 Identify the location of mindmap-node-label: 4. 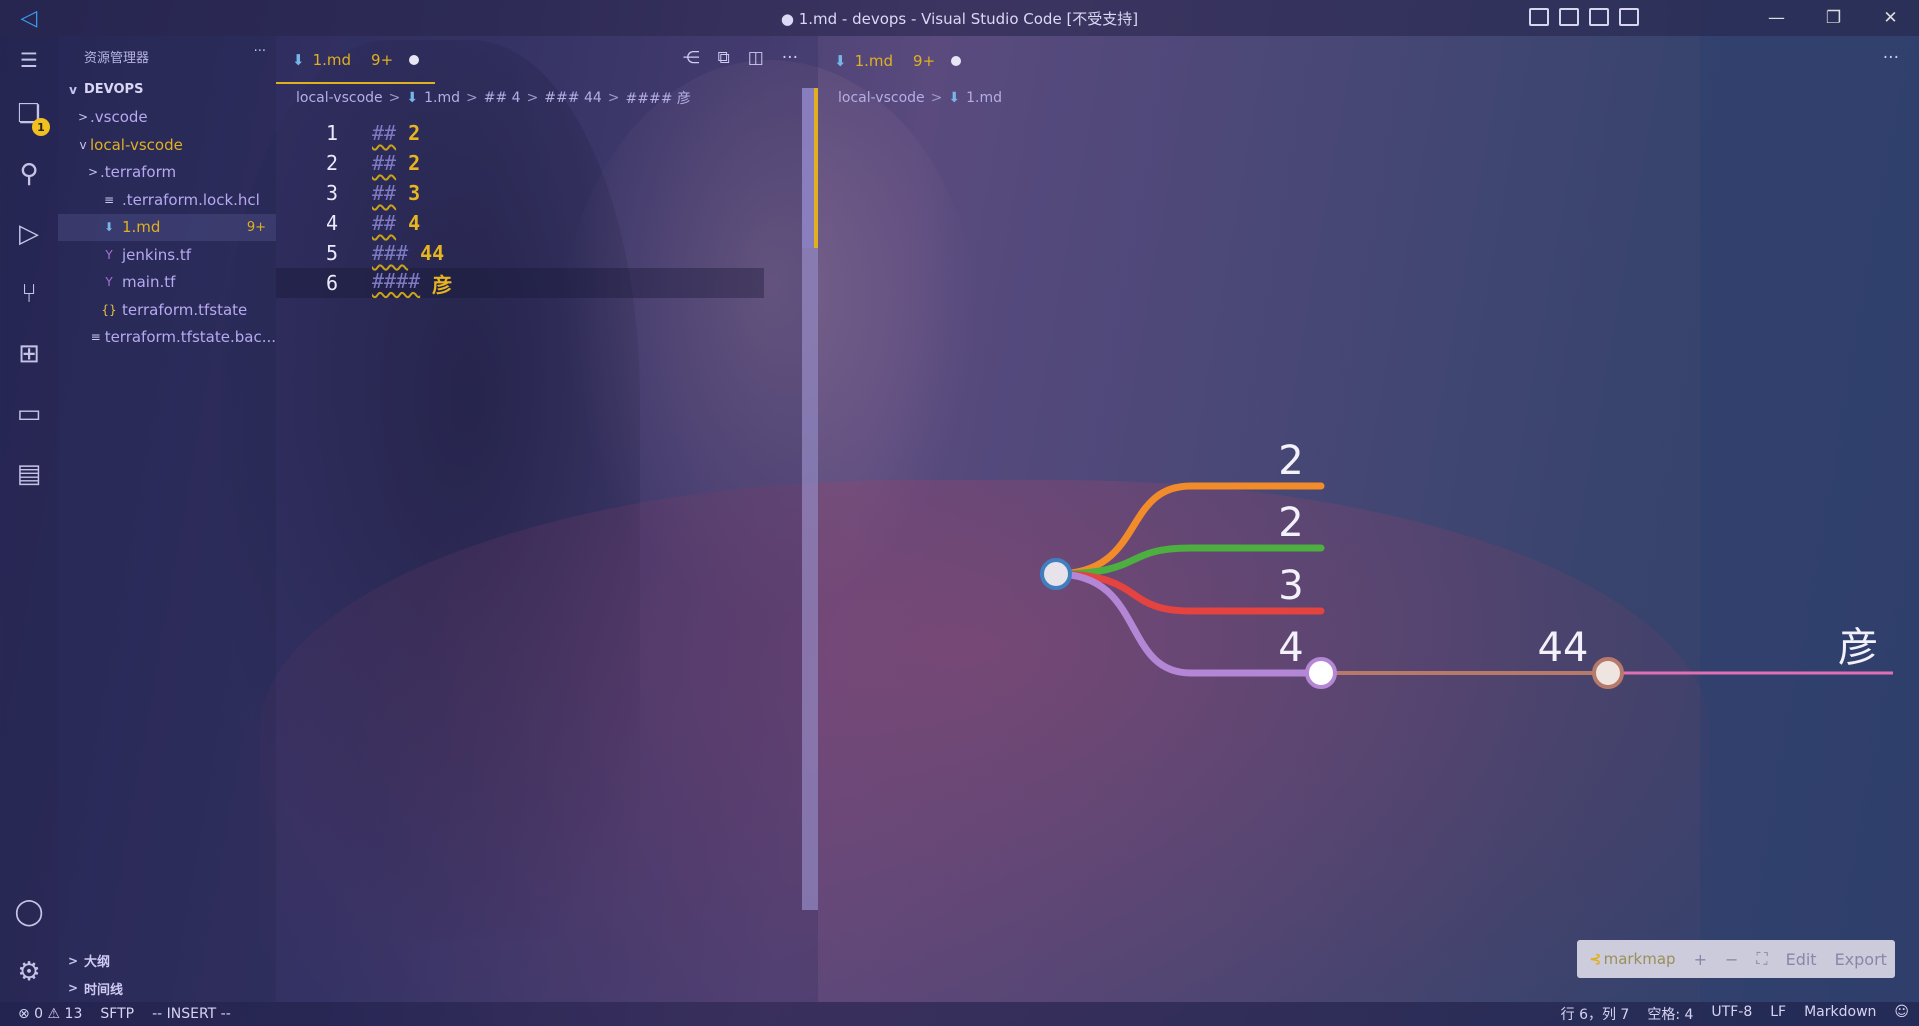
(1290, 648).